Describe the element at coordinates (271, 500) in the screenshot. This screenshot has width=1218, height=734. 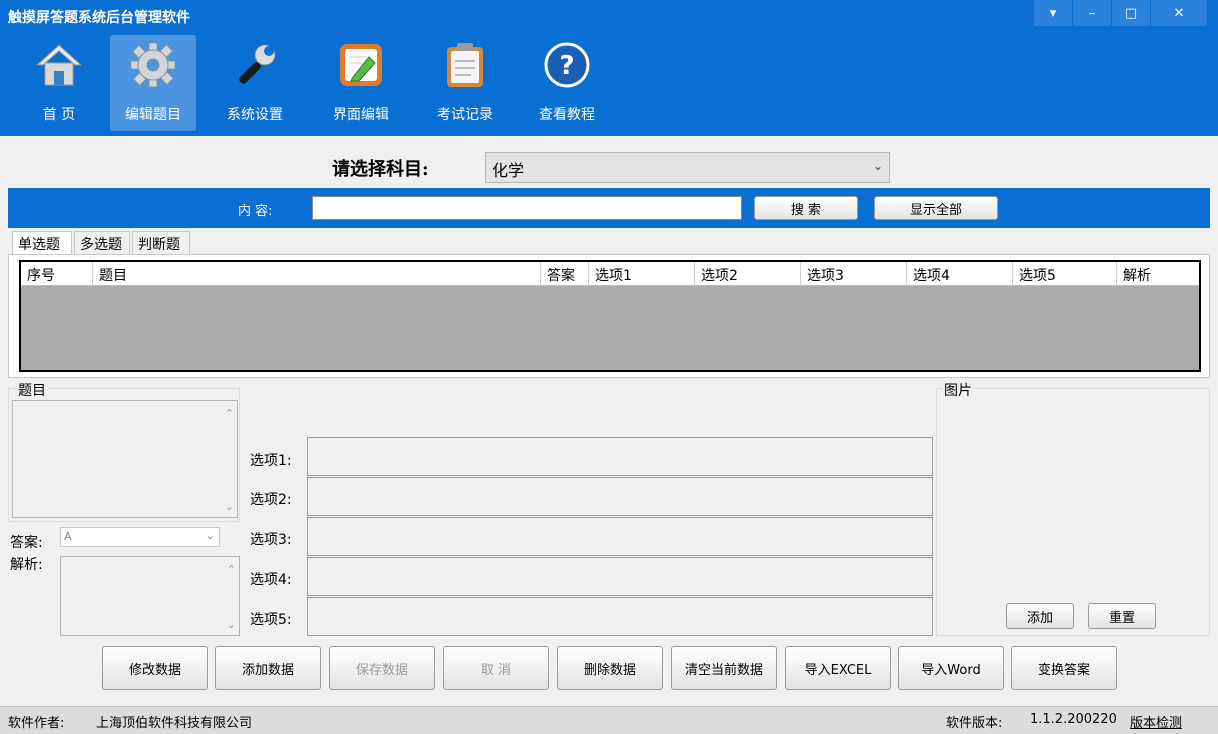
I see `option-label: 选项2:` at that location.